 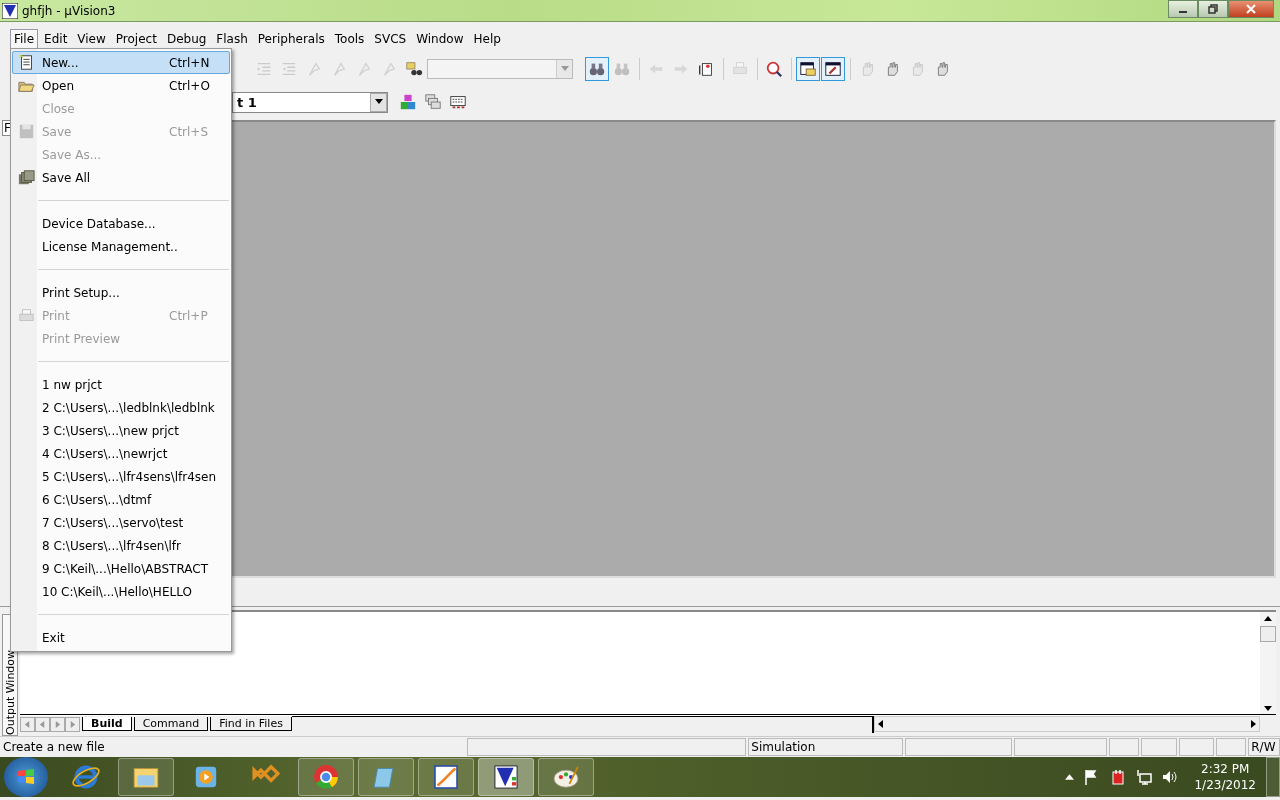 I want to click on clock: 2:32 PM 1/23/2012, so click(x=1225, y=777).